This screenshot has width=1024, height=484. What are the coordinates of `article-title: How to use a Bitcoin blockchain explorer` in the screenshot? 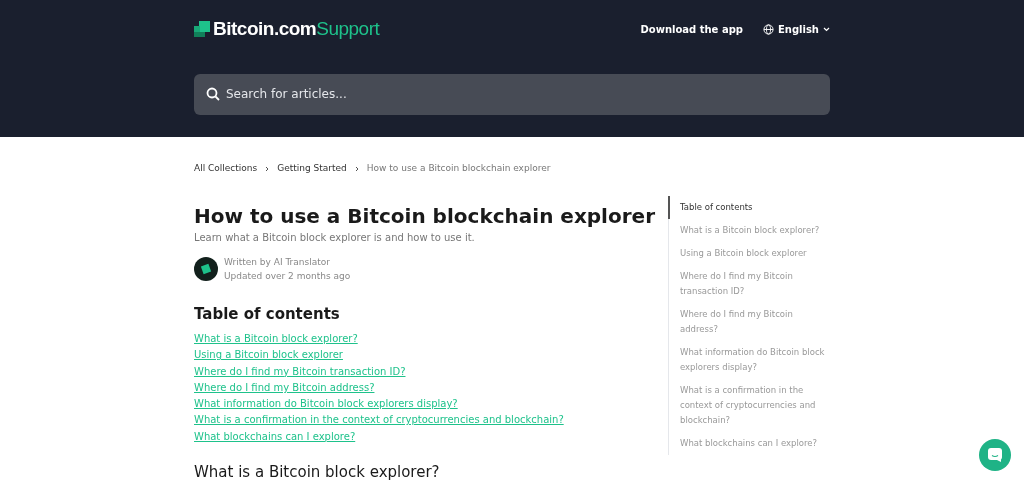 It's located at (424, 216).